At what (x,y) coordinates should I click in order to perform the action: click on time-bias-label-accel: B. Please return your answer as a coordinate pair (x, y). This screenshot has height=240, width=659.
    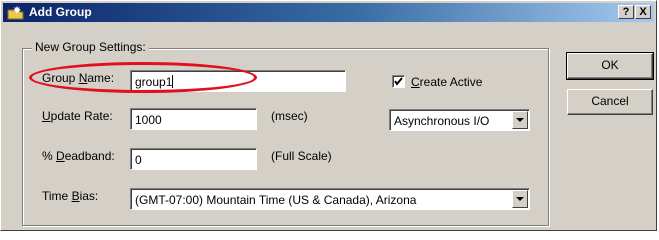
    Looking at the image, I should click on (75, 196).